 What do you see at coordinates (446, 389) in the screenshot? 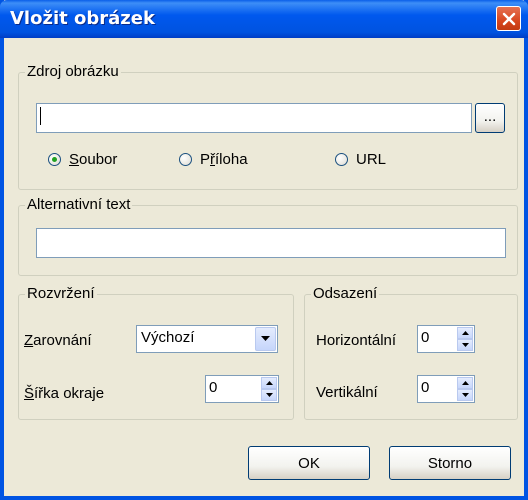
I see `vertical-spinner: 0` at bounding box center [446, 389].